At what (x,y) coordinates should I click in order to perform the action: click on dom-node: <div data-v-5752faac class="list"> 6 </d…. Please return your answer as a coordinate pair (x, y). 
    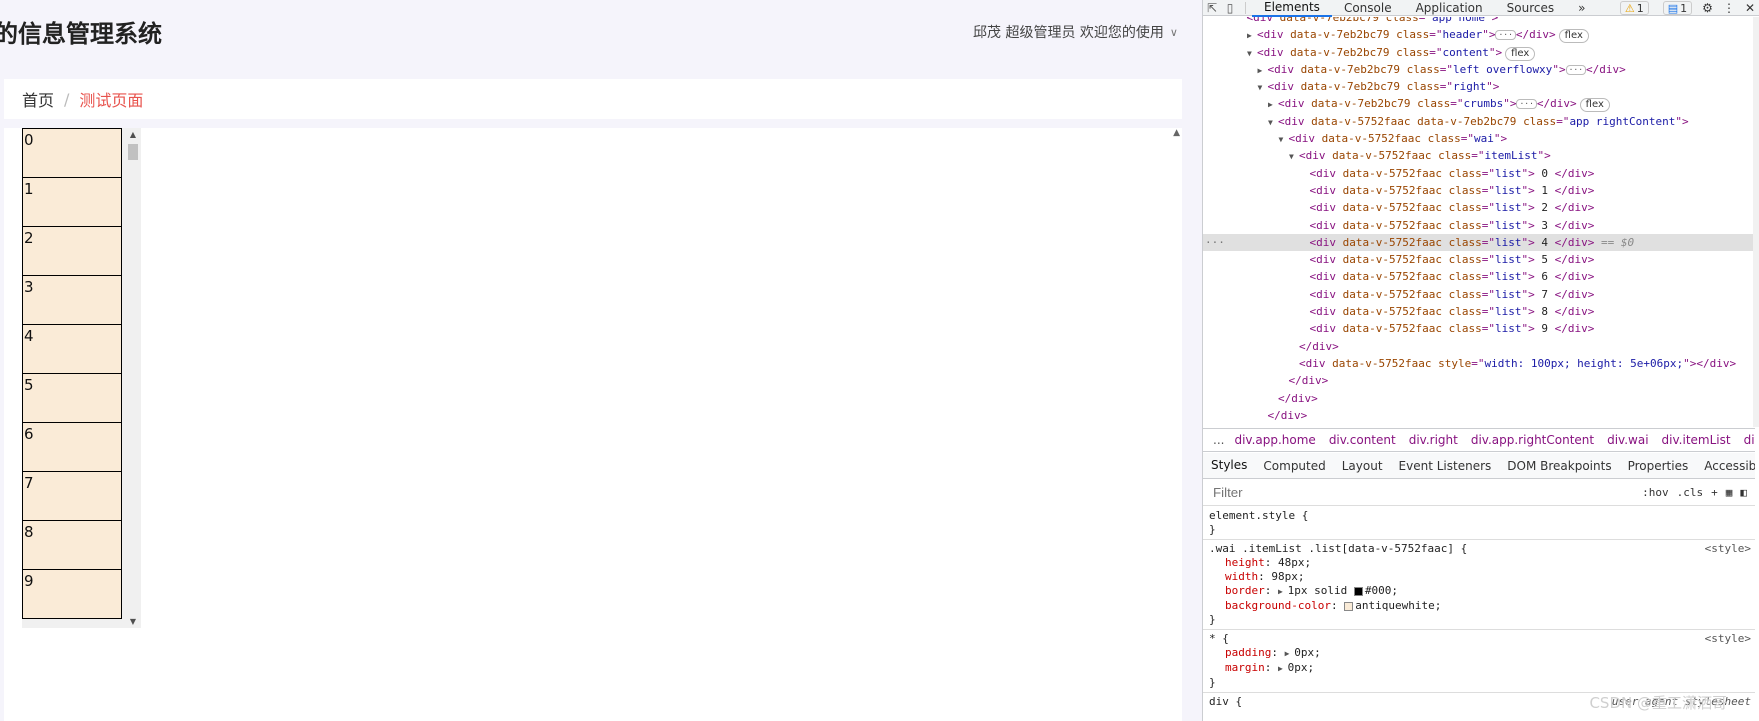
    Looking at the image, I should click on (1479, 276).